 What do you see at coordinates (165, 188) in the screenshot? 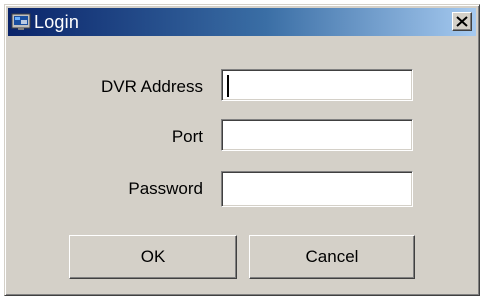
I see `password-label: Password` at bounding box center [165, 188].